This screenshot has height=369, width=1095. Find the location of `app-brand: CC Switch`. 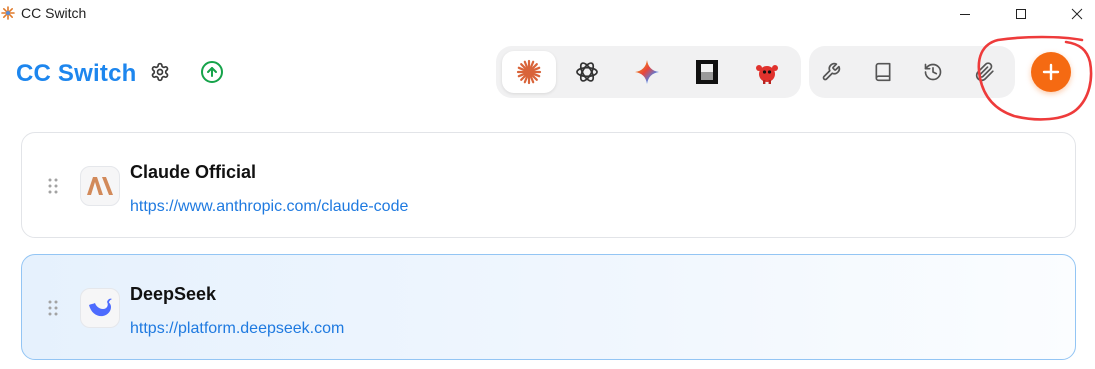

app-brand: CC Switch is located at coordinates (76, 73).